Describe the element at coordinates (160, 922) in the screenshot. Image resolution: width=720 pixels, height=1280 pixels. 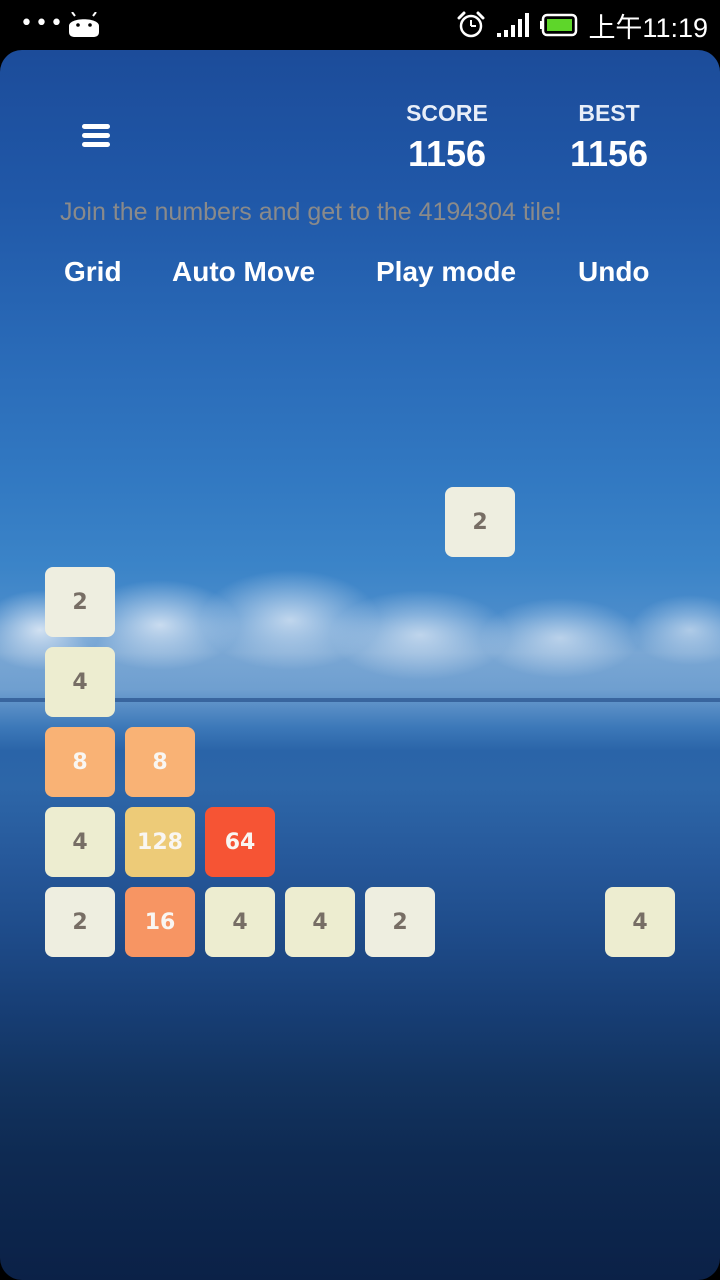
I see `tile-16: 16` at that location.